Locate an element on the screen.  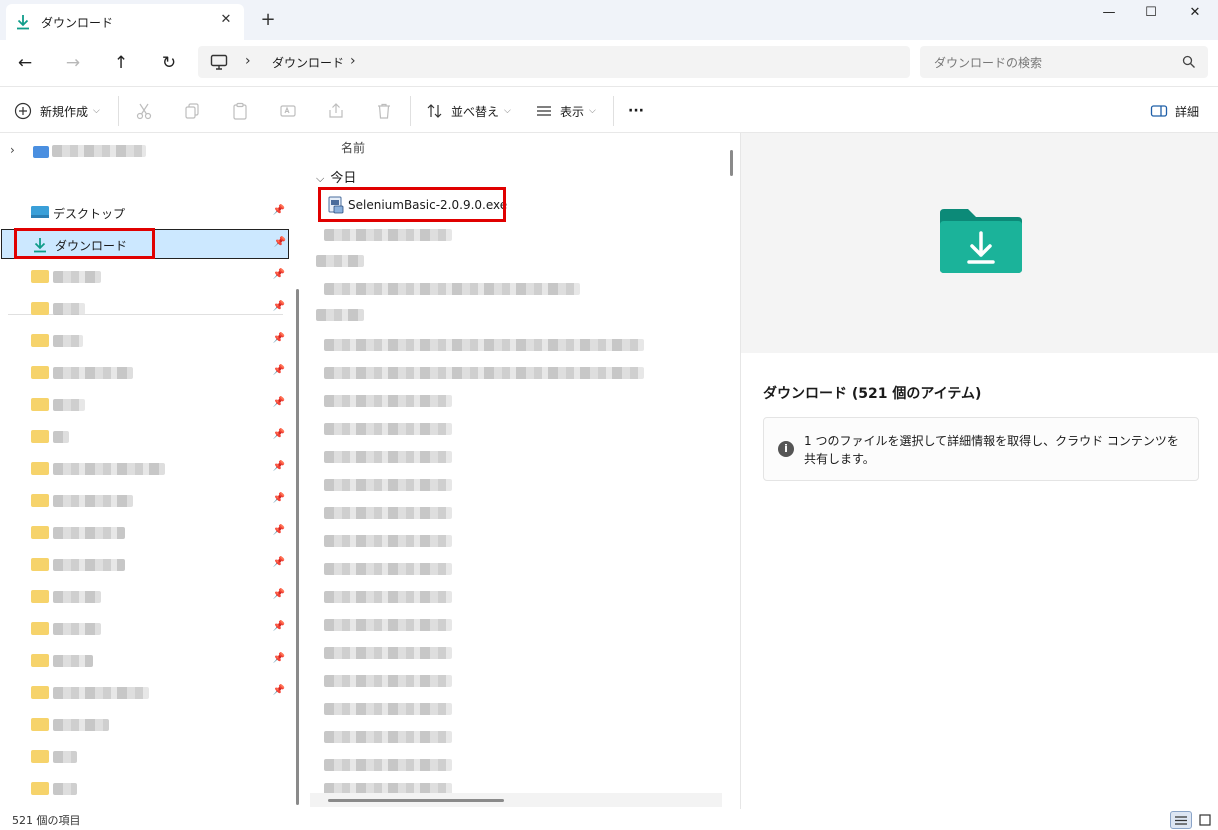
minimize-button: — is located at coordinates (1109, 15).